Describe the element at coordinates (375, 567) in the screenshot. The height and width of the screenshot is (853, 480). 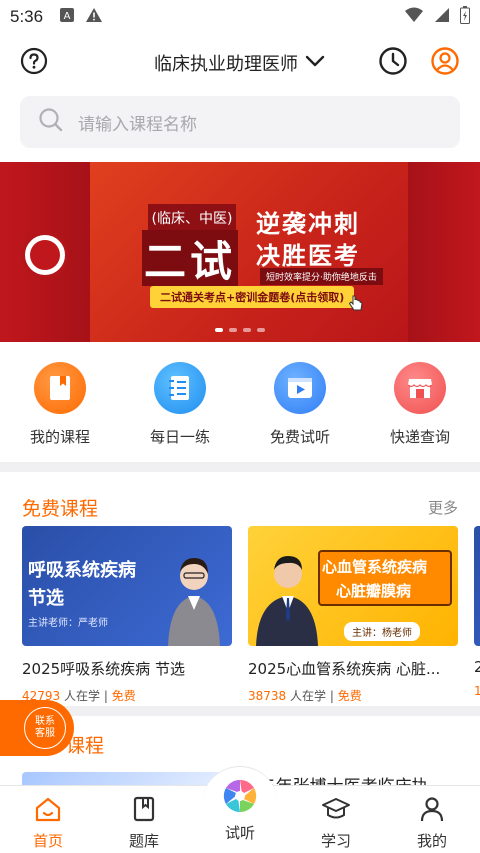
I see `thumb-line-1: 心血管系统疾病` at that location.